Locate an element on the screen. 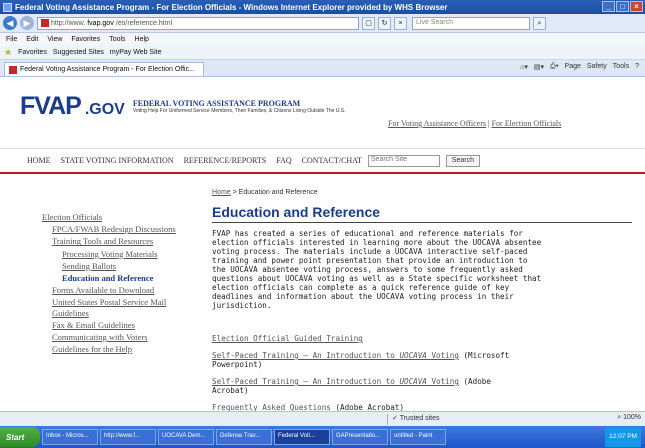 The width and height of the screenshot is (645, 448). live-search-input: Live Search is located at coordinates (471, 23).